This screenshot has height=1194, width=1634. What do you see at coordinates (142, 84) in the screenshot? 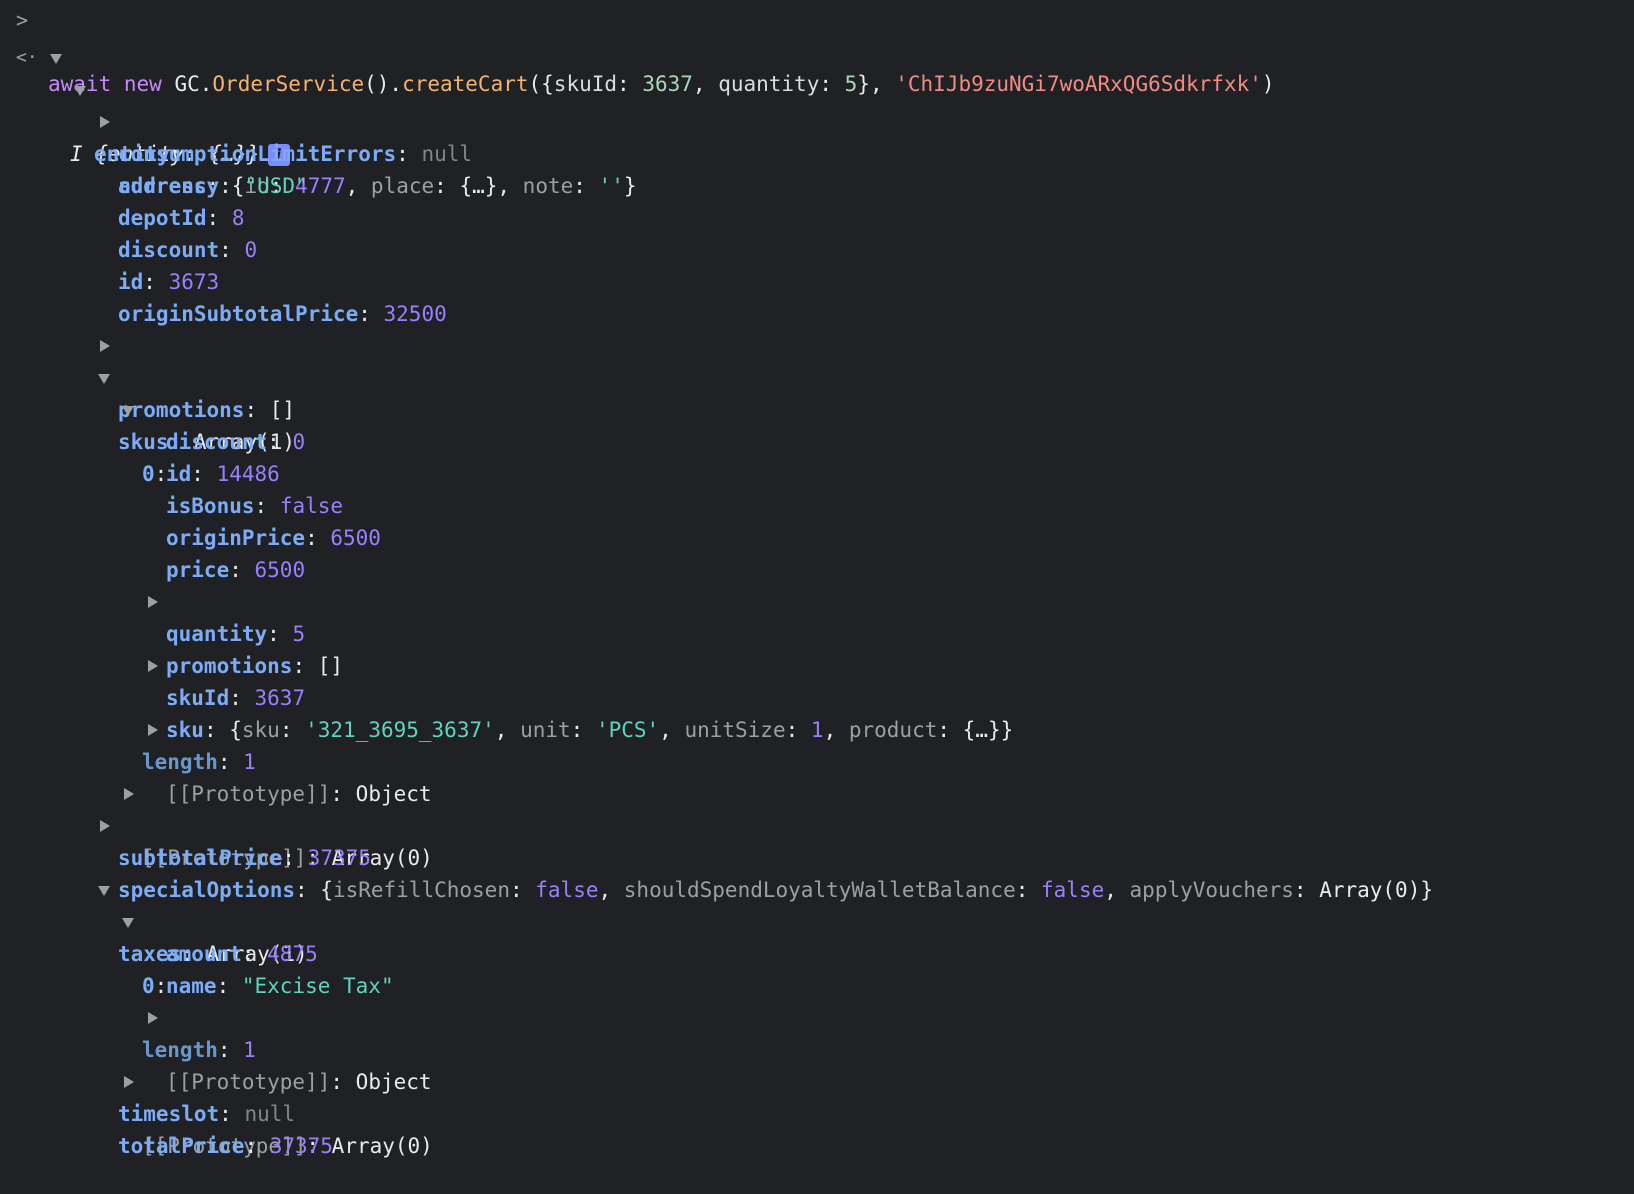
I see `new-keyword: new` at bounding box center [142, 84].